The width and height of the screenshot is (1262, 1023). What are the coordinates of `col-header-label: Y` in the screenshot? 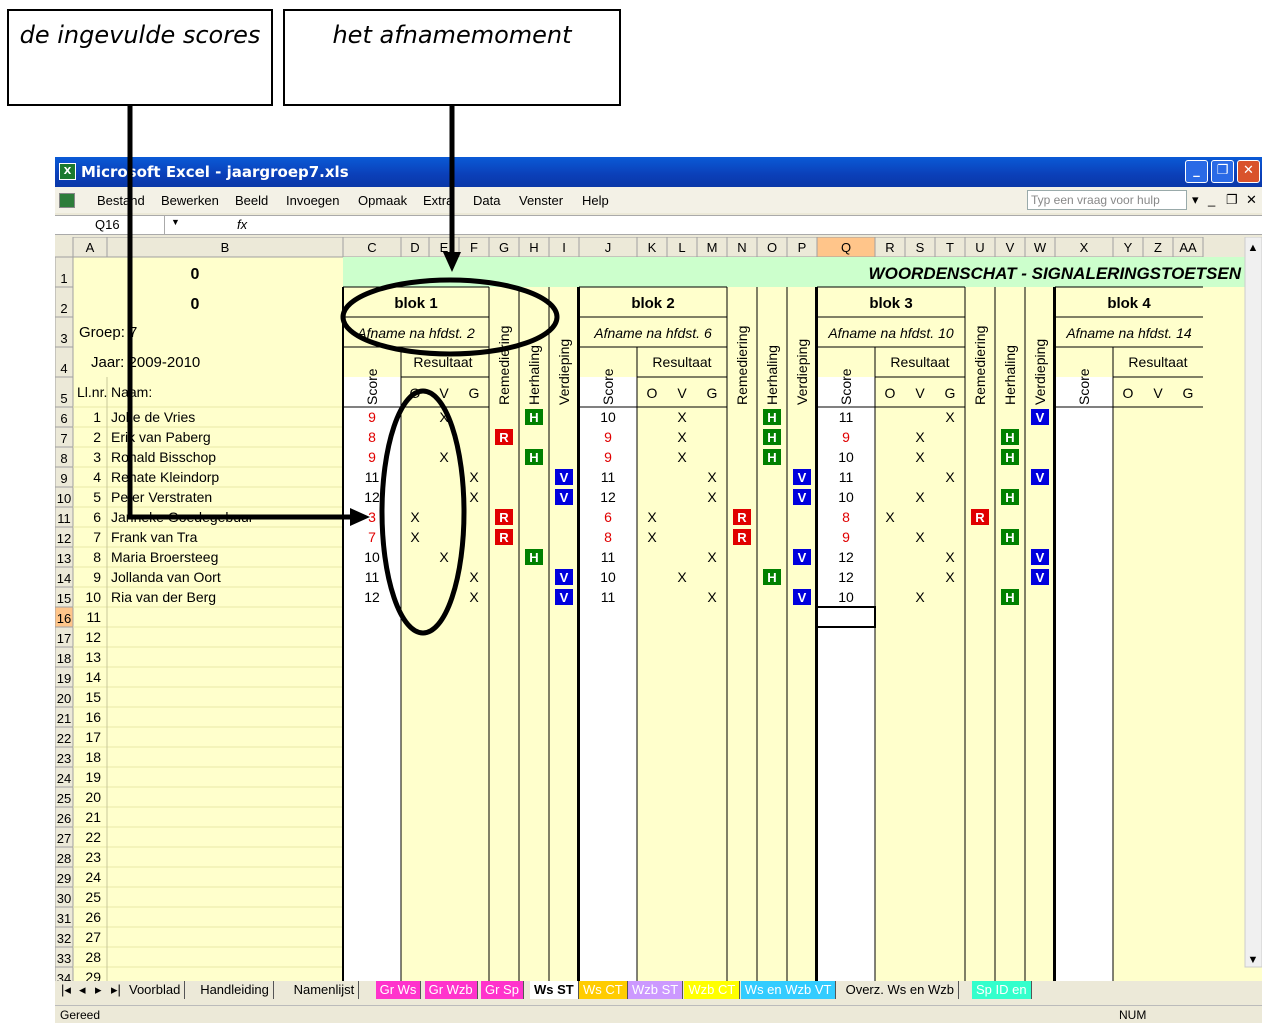 It's located at (1128, 247).